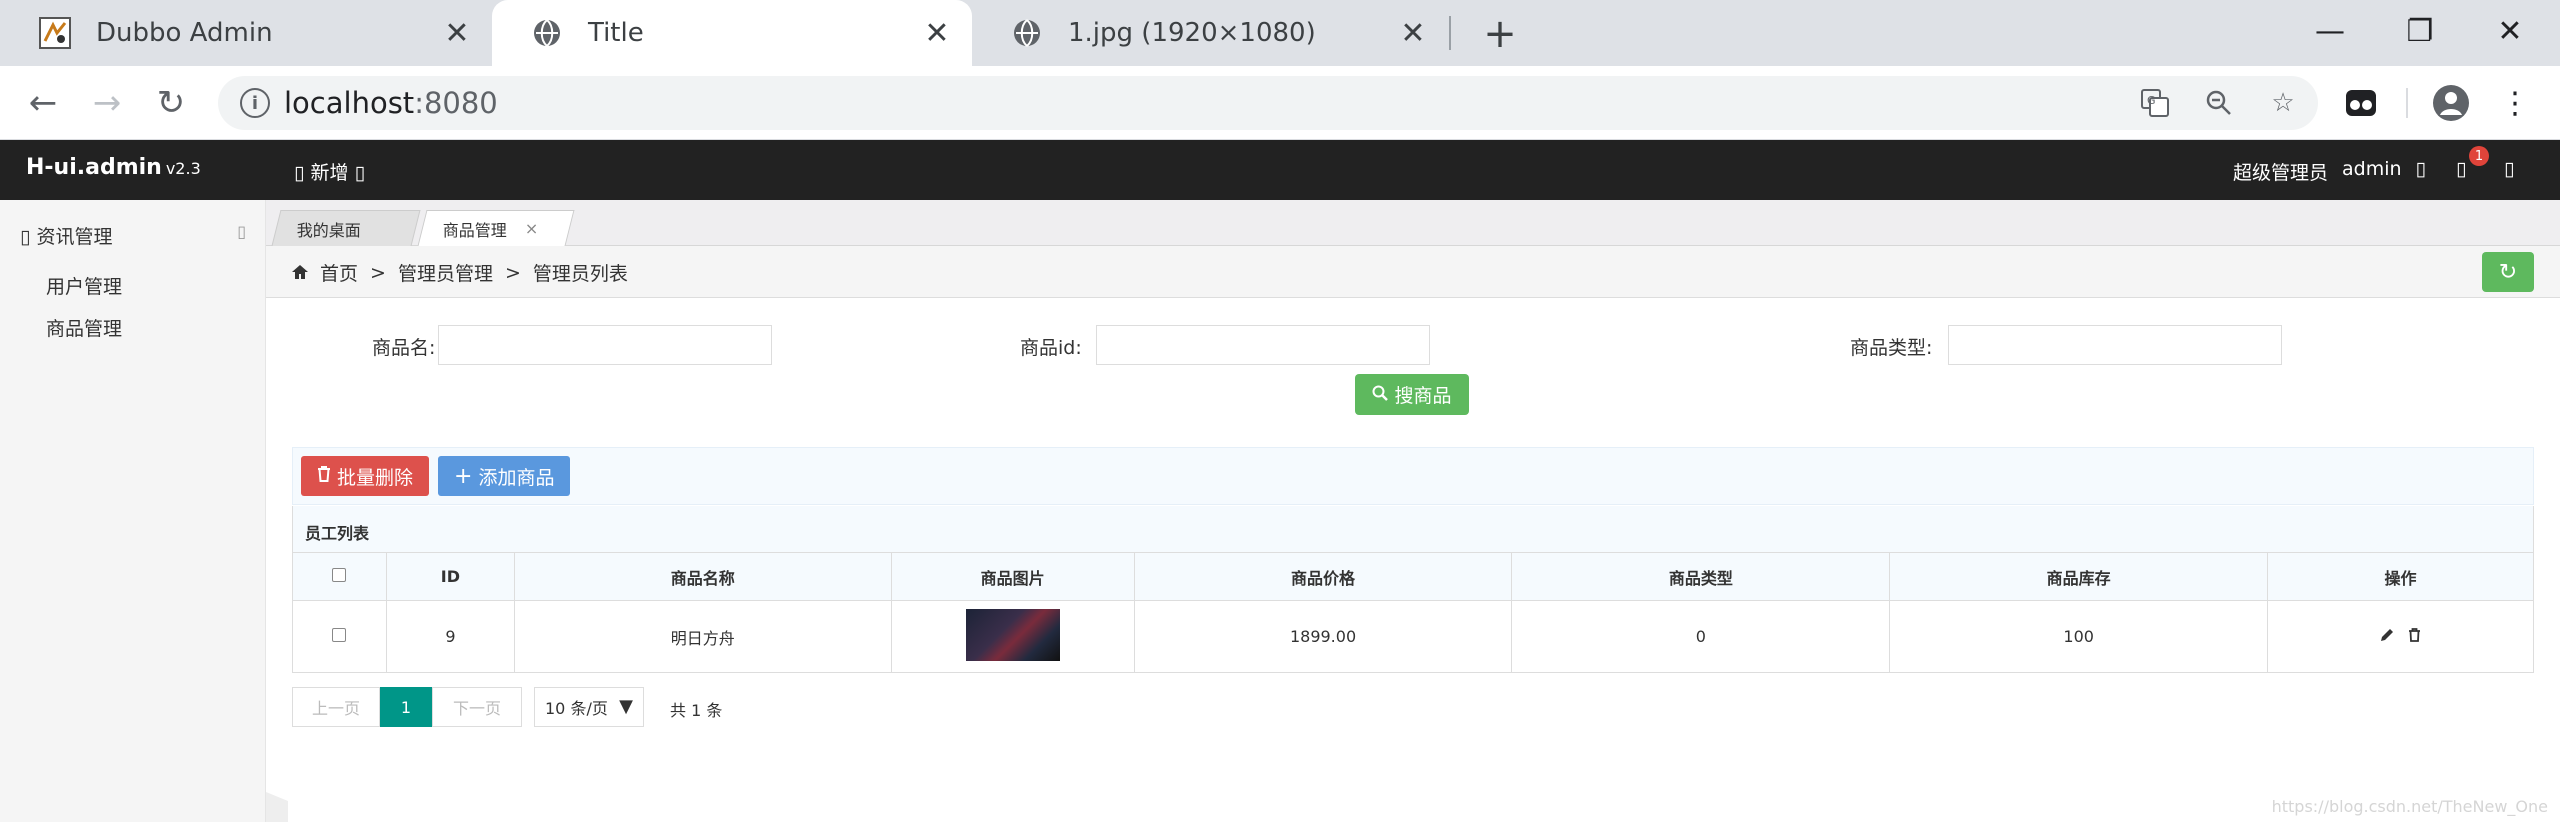 The height and width of the screenshot is (822, 2560). I want to click on select-all-cell, so click(339, 576).